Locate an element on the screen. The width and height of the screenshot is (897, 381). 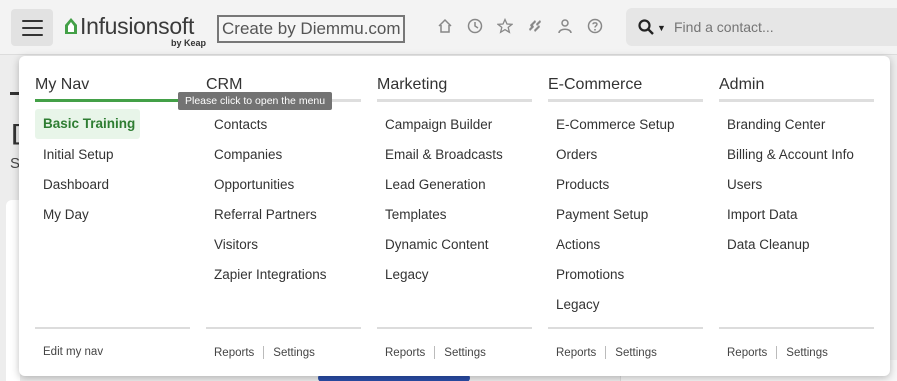
menu-item-basic-training: Basic Training is located at coordinates (87, 124).